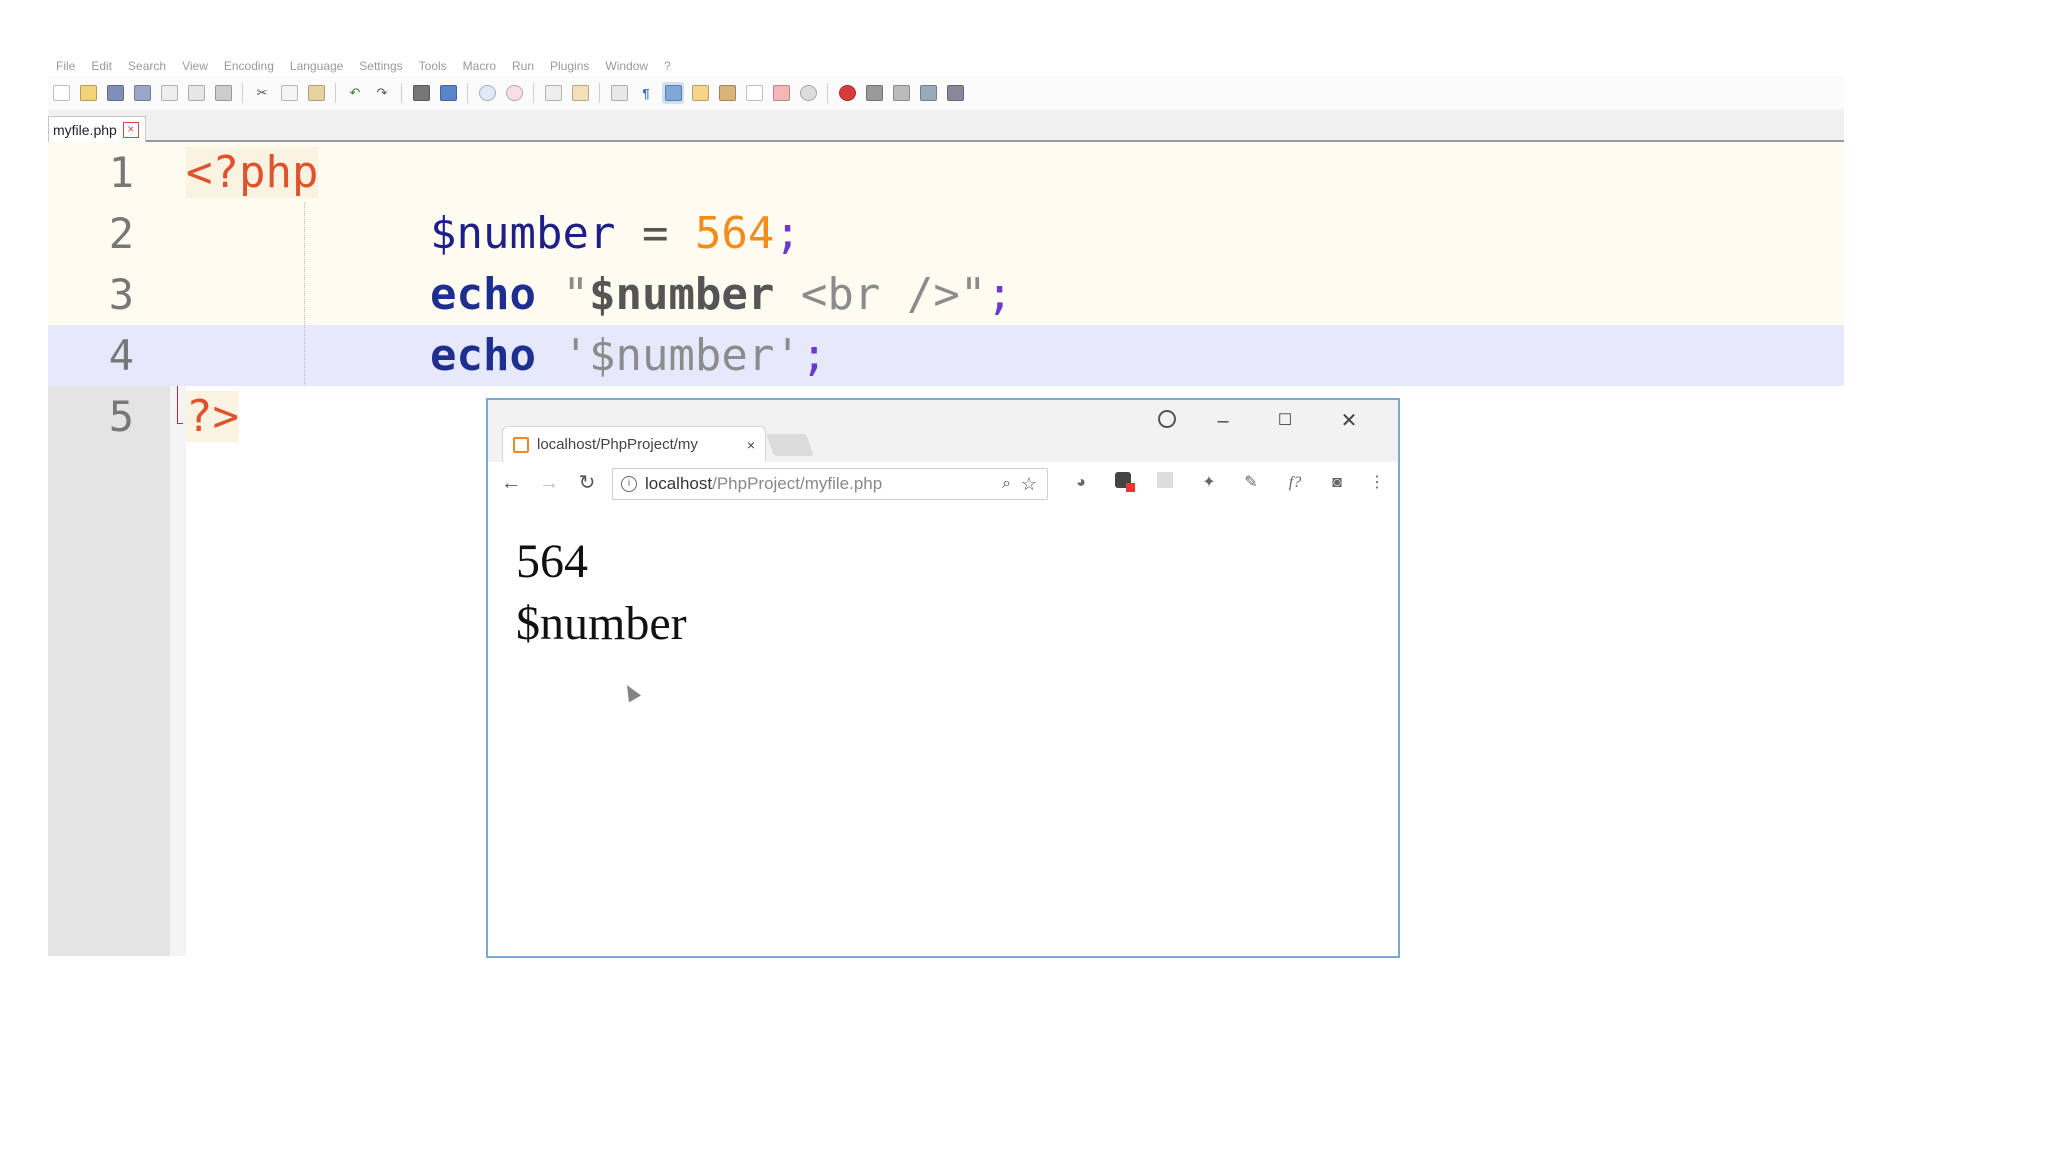 Image resolution: width=2048 pixels, height=1152 pixels. I want to click on maximize-button: ☐, so click(1285, 421).